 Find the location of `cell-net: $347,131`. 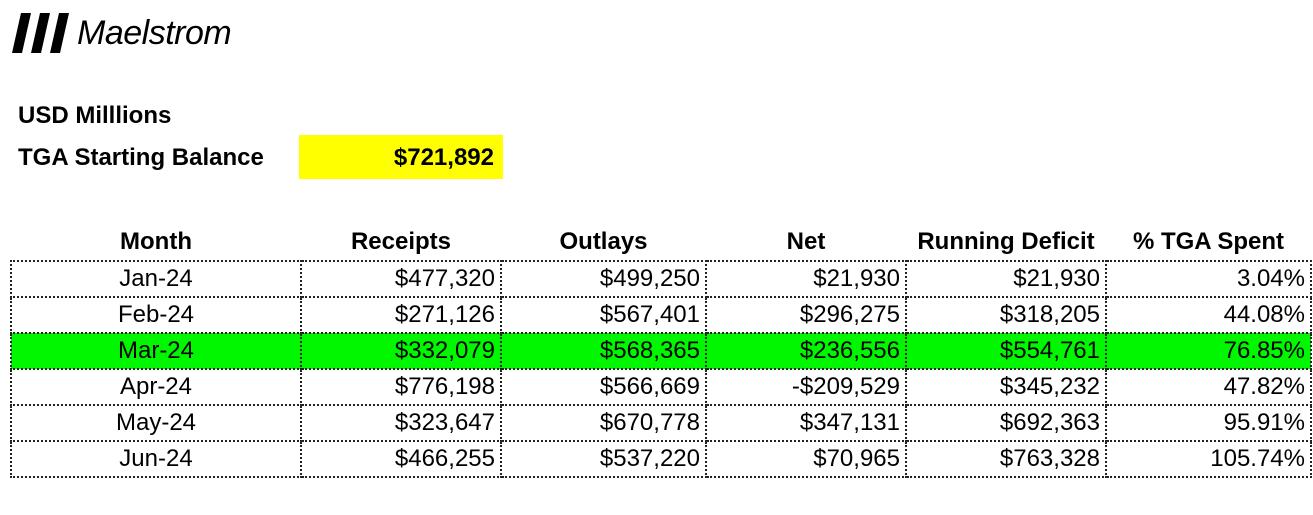

cell-net: $347,131 is located at coordinates (806, 423).